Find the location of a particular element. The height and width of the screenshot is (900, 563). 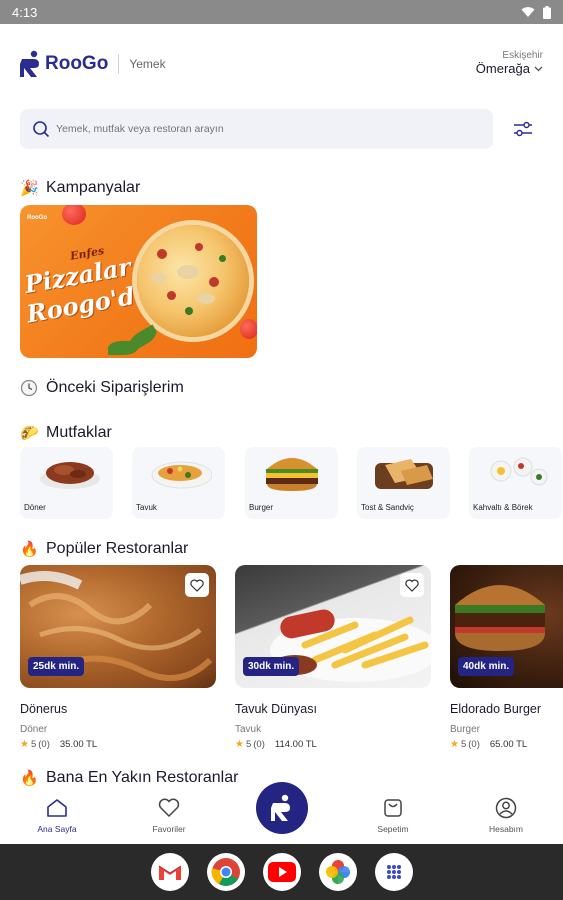

status-bar: 4:13 is located at coordinates (281, 12).